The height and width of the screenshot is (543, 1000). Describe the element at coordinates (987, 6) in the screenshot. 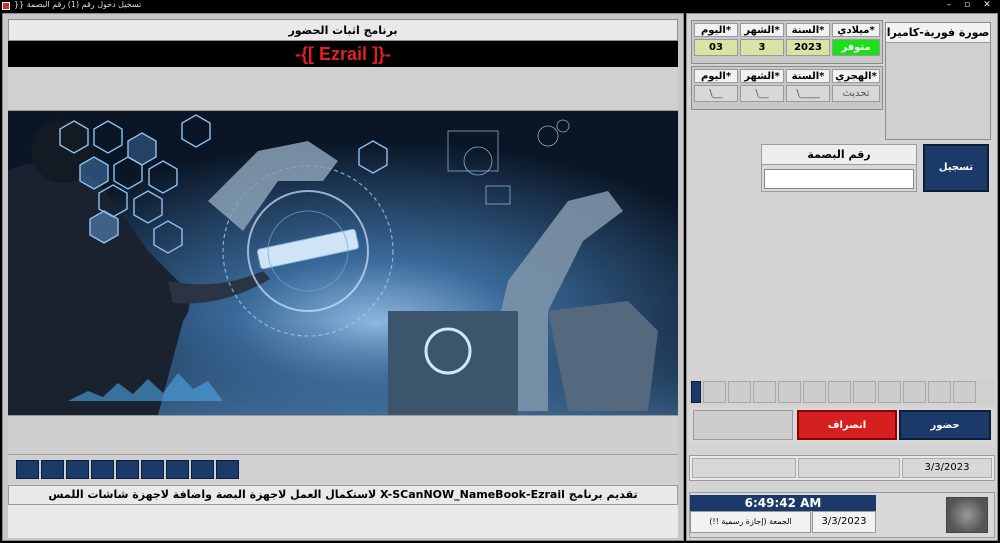

I see `close-icon: ✕` at that location.